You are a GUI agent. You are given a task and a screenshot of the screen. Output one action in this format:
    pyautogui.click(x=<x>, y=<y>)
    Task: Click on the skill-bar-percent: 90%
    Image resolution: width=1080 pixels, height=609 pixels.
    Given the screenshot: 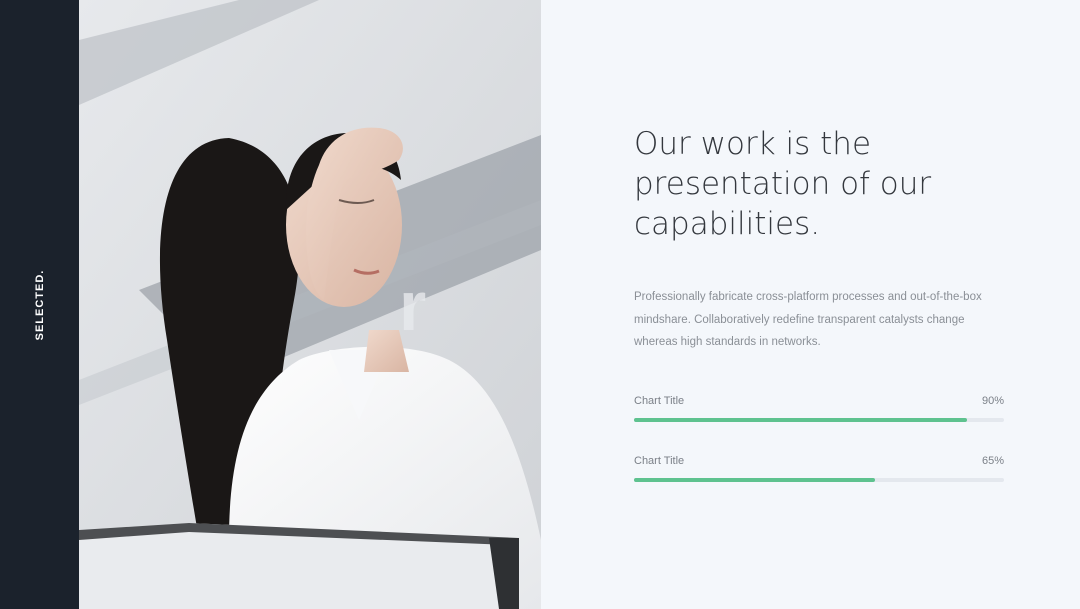 What is the action you would take?
    pyautogui.click(x=992, y=401)
    